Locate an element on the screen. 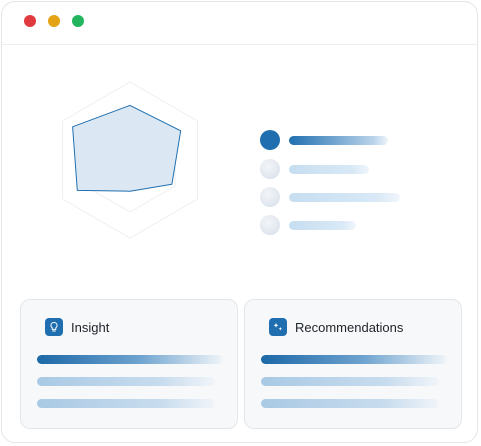 This screenshot has width=481, height=446. close-window-button is located at coordinates (30, 21).